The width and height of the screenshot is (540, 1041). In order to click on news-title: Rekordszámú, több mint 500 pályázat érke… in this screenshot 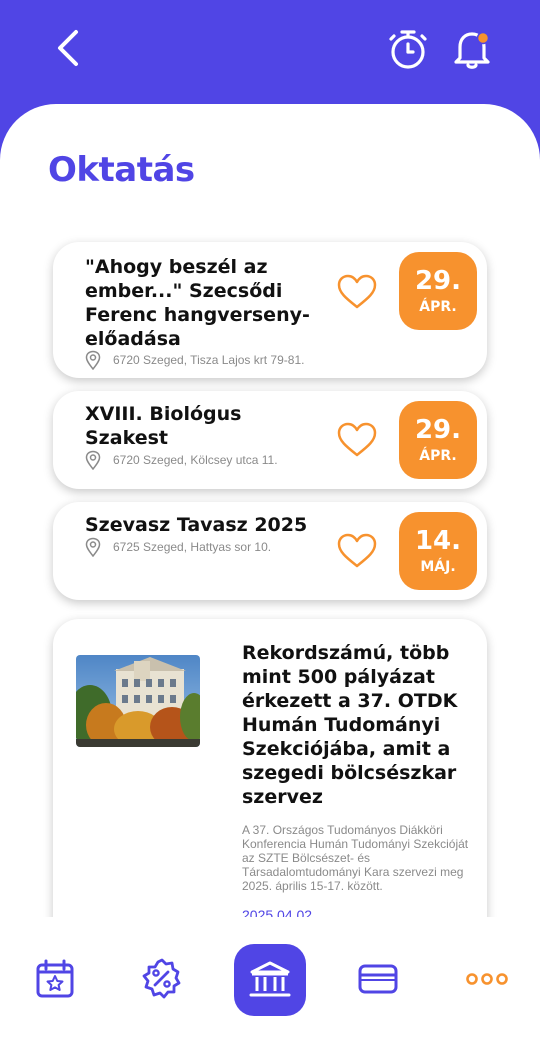, I will do `click(350, 725)`.